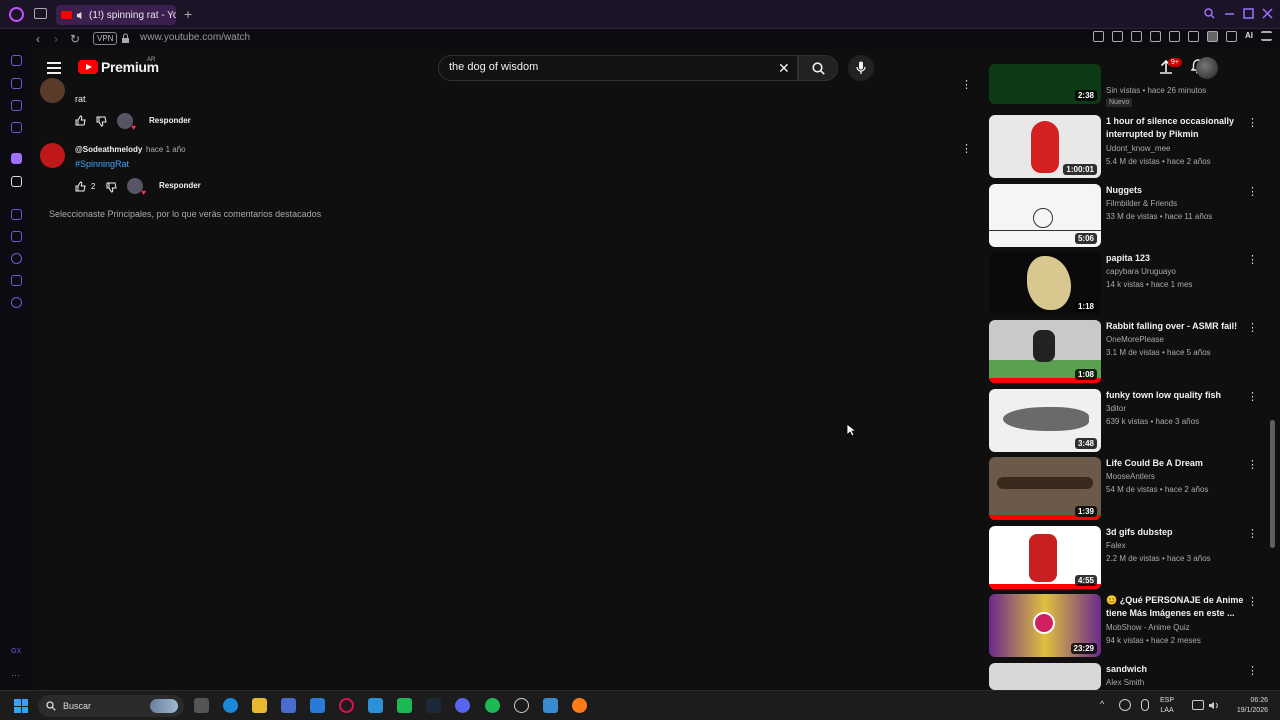 The width and height of the screenshot is (1280, 720). I want to click on search-button, so click(818, 68).